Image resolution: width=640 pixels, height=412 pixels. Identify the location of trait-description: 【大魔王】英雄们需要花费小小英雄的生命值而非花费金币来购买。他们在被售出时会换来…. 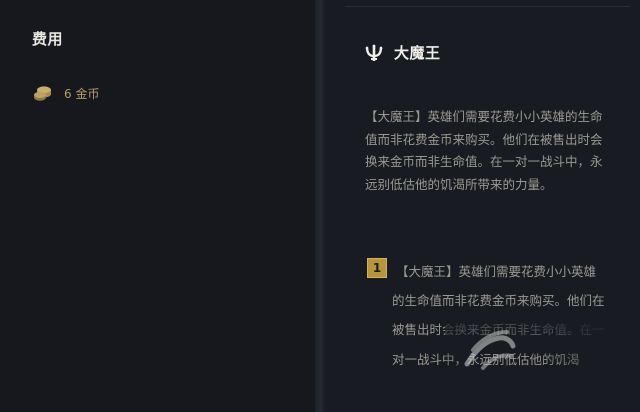
(484, 150).